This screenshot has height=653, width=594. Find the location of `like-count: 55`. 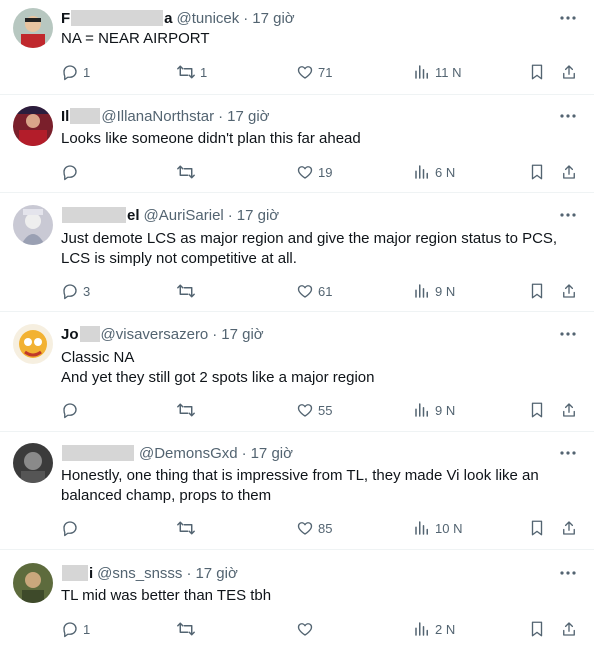

like-count: 55 is located at coordinates (325, 410).